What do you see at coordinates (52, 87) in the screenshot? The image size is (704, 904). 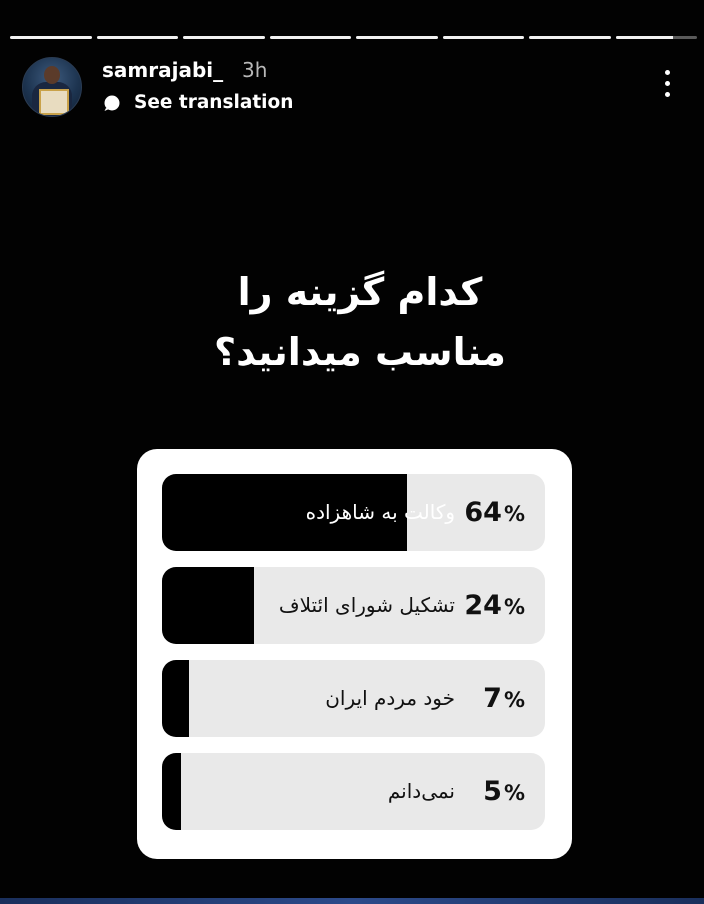 I see `avatar` at bounding box center [52, 87].